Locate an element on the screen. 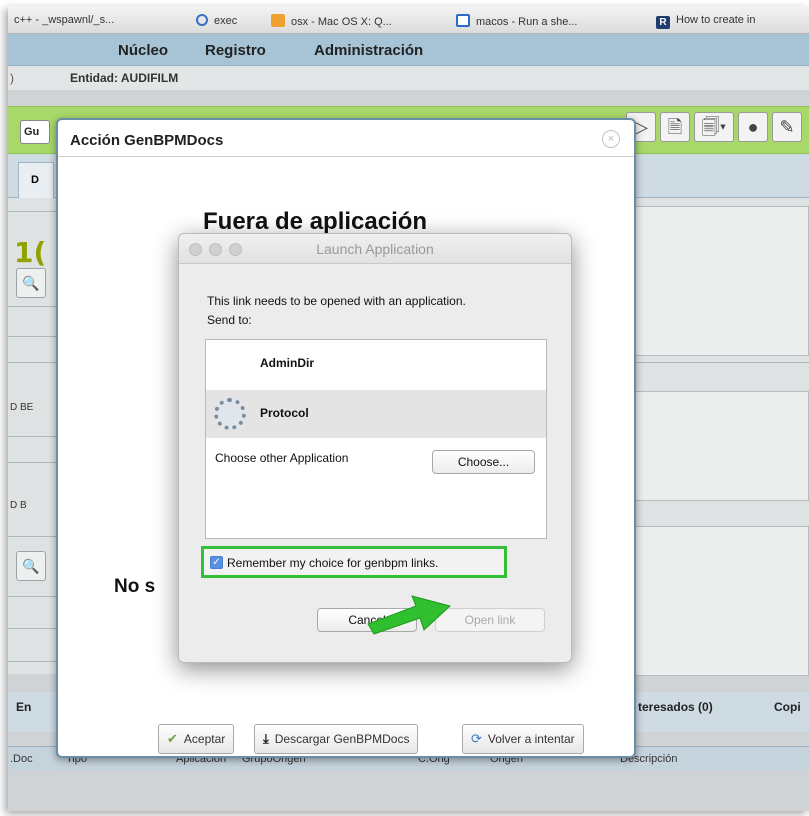  app-menu-bar: Núcleo Registro Administración is located at coordinates (408, 50).